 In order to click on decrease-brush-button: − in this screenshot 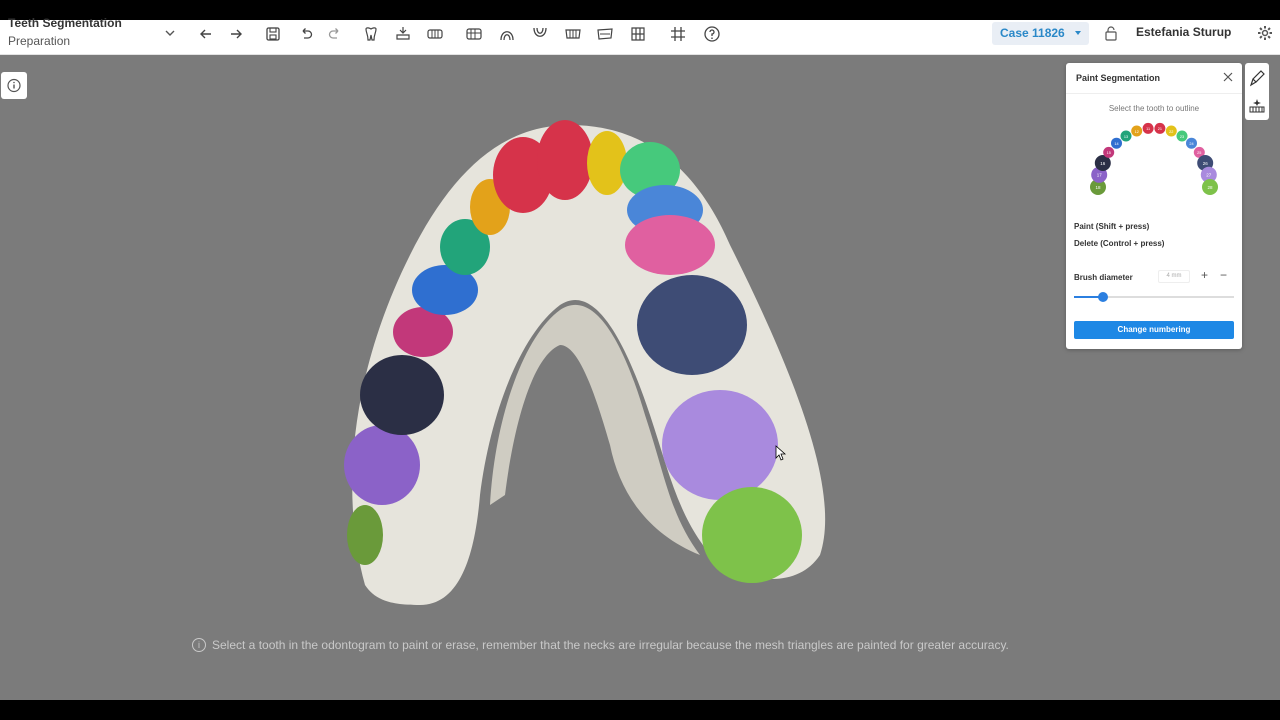, I will do `click(1223, 275)`.